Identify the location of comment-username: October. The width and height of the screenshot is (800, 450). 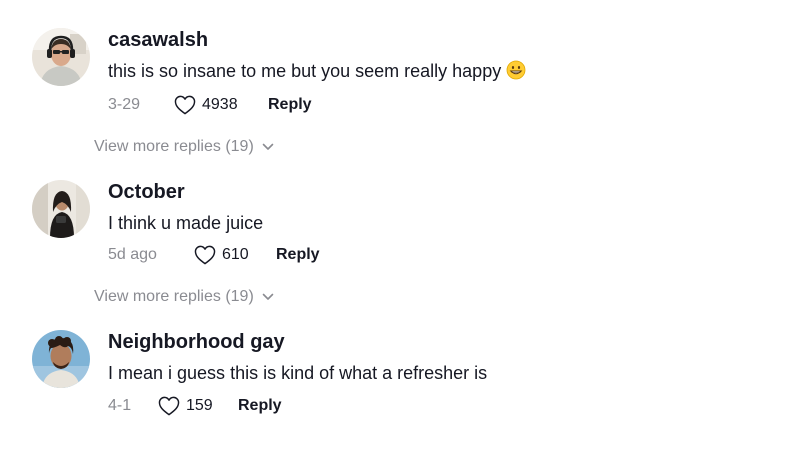
(440, 192).